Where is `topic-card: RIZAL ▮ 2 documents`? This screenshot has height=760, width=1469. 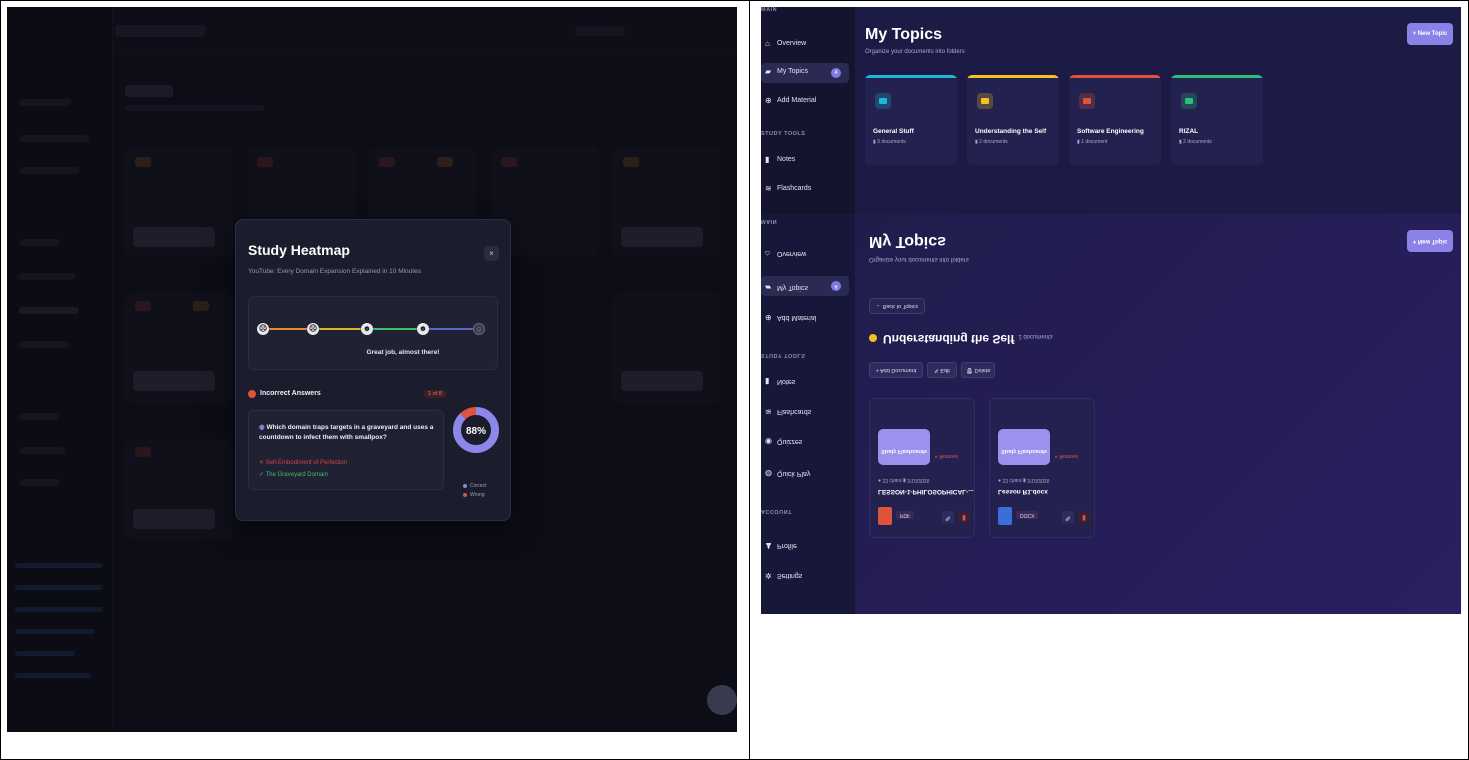 topic-card: RIZAL ▮ 2 documents is located at coordinates (1217, 120).